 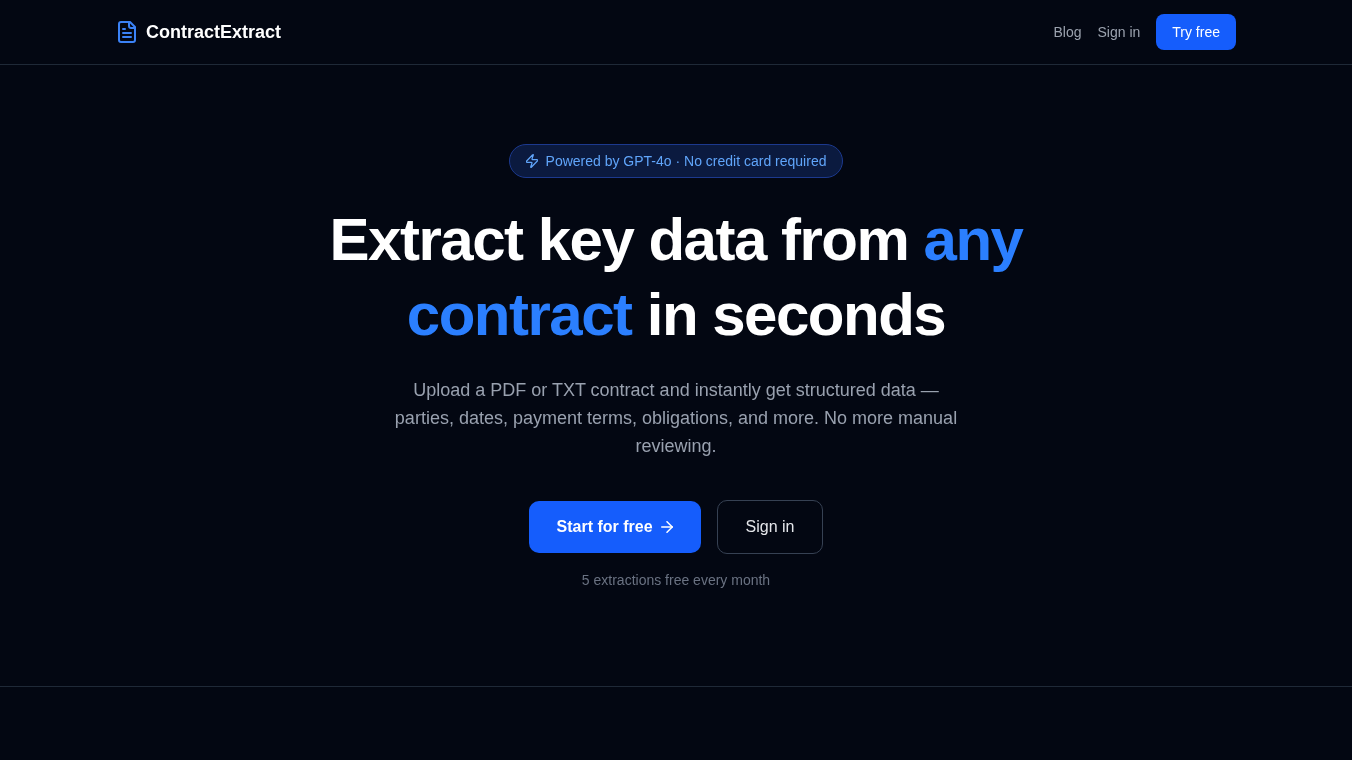 I want to click on hero-heading: Extract key data from any contract in seconds, so click(x=676, y=277).